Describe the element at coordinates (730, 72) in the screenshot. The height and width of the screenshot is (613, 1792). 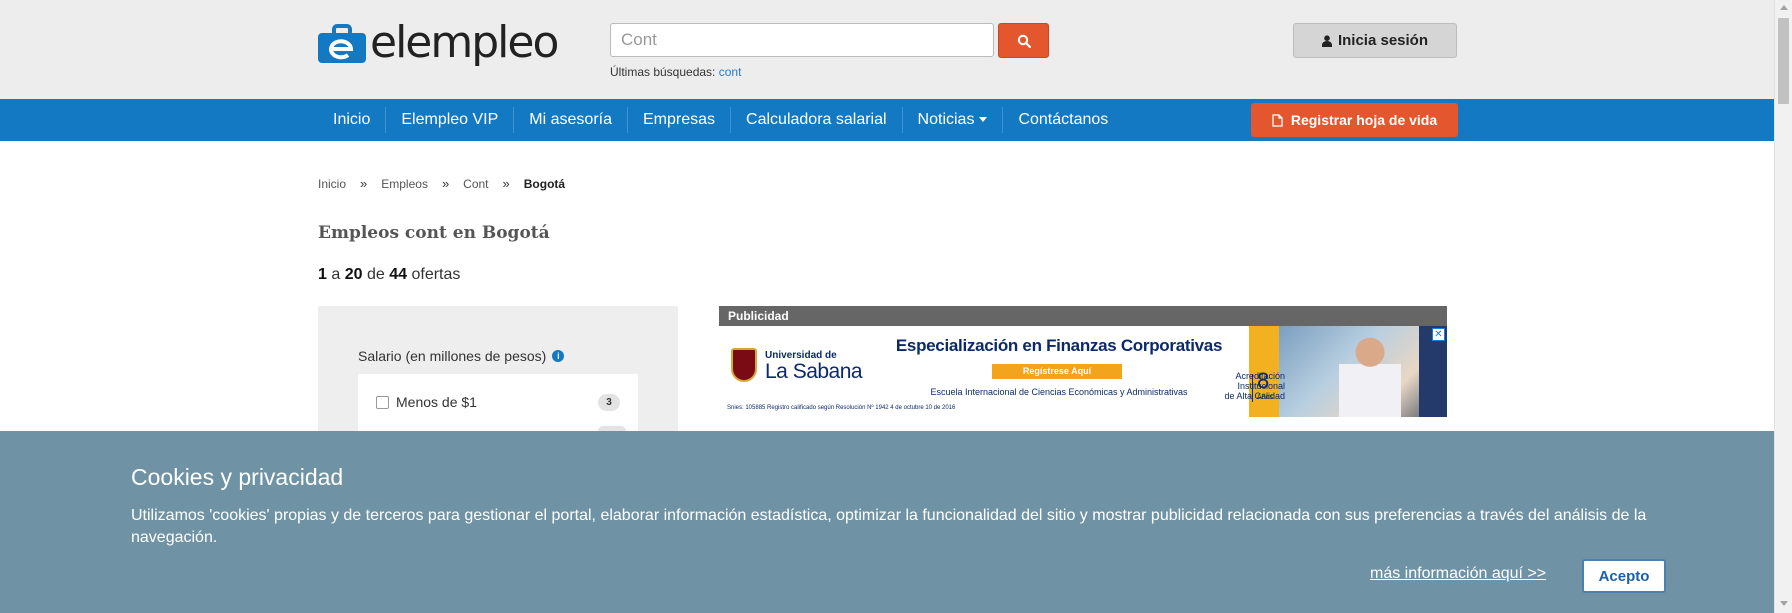
I see `recent-search-link: cont` at that location.